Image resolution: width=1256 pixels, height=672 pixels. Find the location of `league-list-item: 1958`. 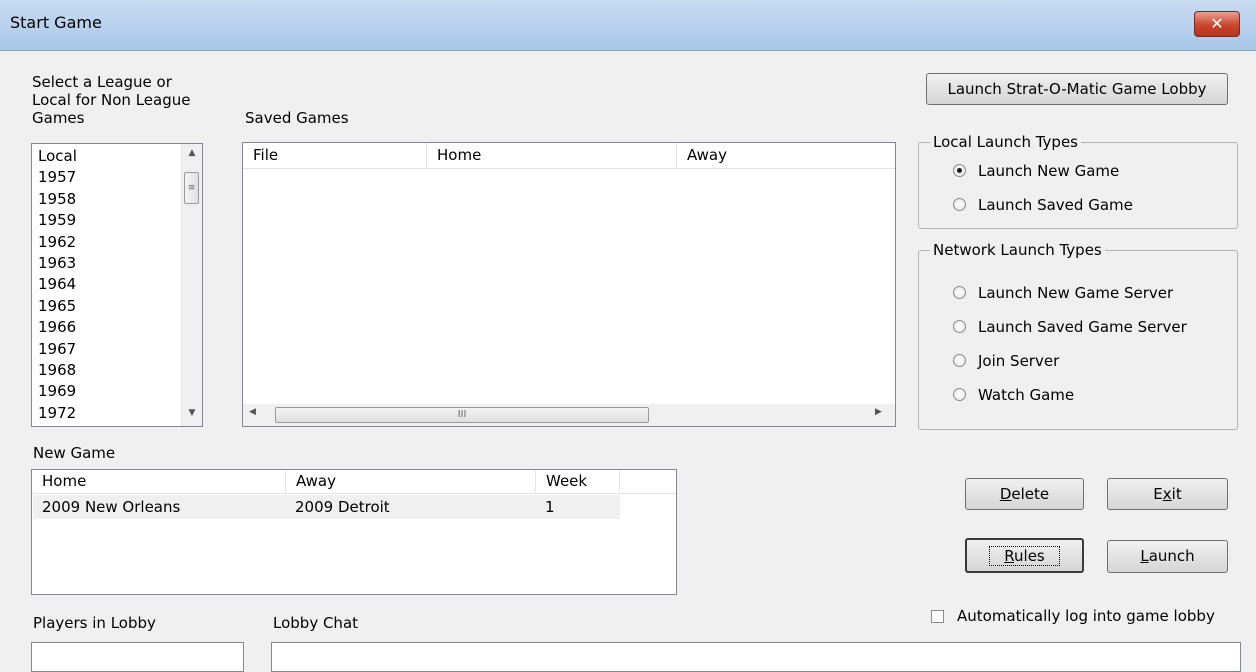

league-list-item: 1958 is located at coordinates (107, 199).